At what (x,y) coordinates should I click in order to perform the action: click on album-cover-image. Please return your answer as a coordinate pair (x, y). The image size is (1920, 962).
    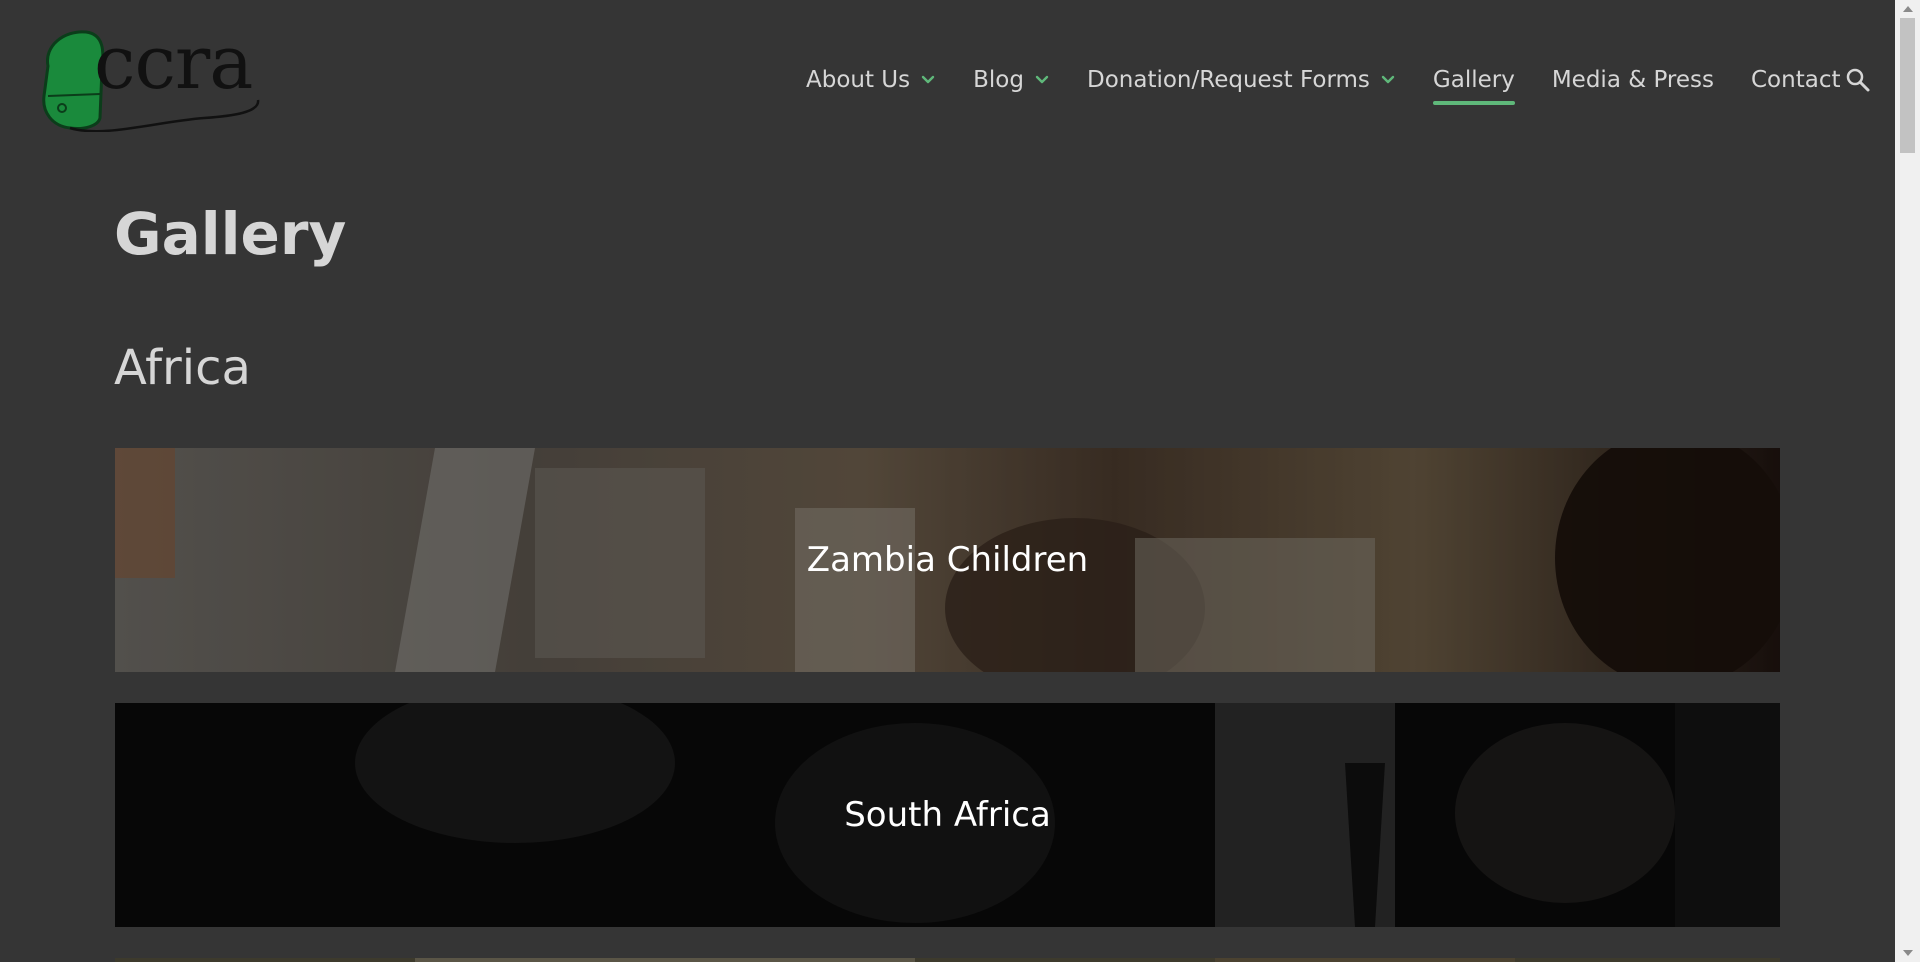
    Looking at the image, I should click on (947, 960).